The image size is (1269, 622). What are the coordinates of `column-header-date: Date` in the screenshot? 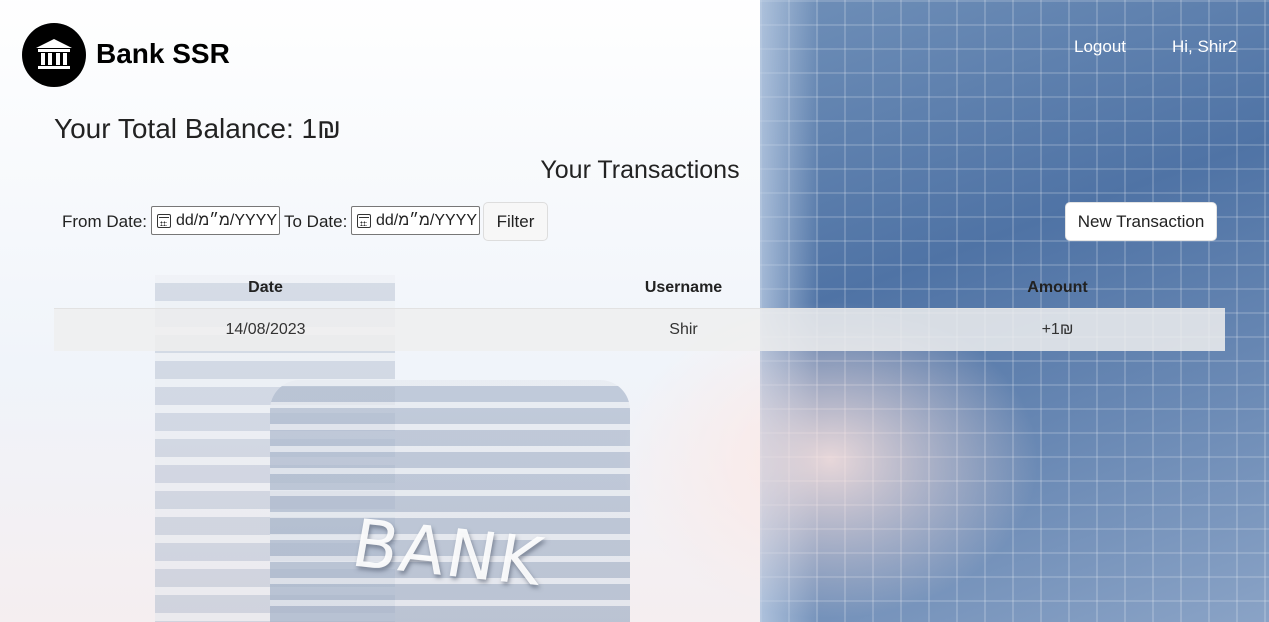 It's located at (265, 288).